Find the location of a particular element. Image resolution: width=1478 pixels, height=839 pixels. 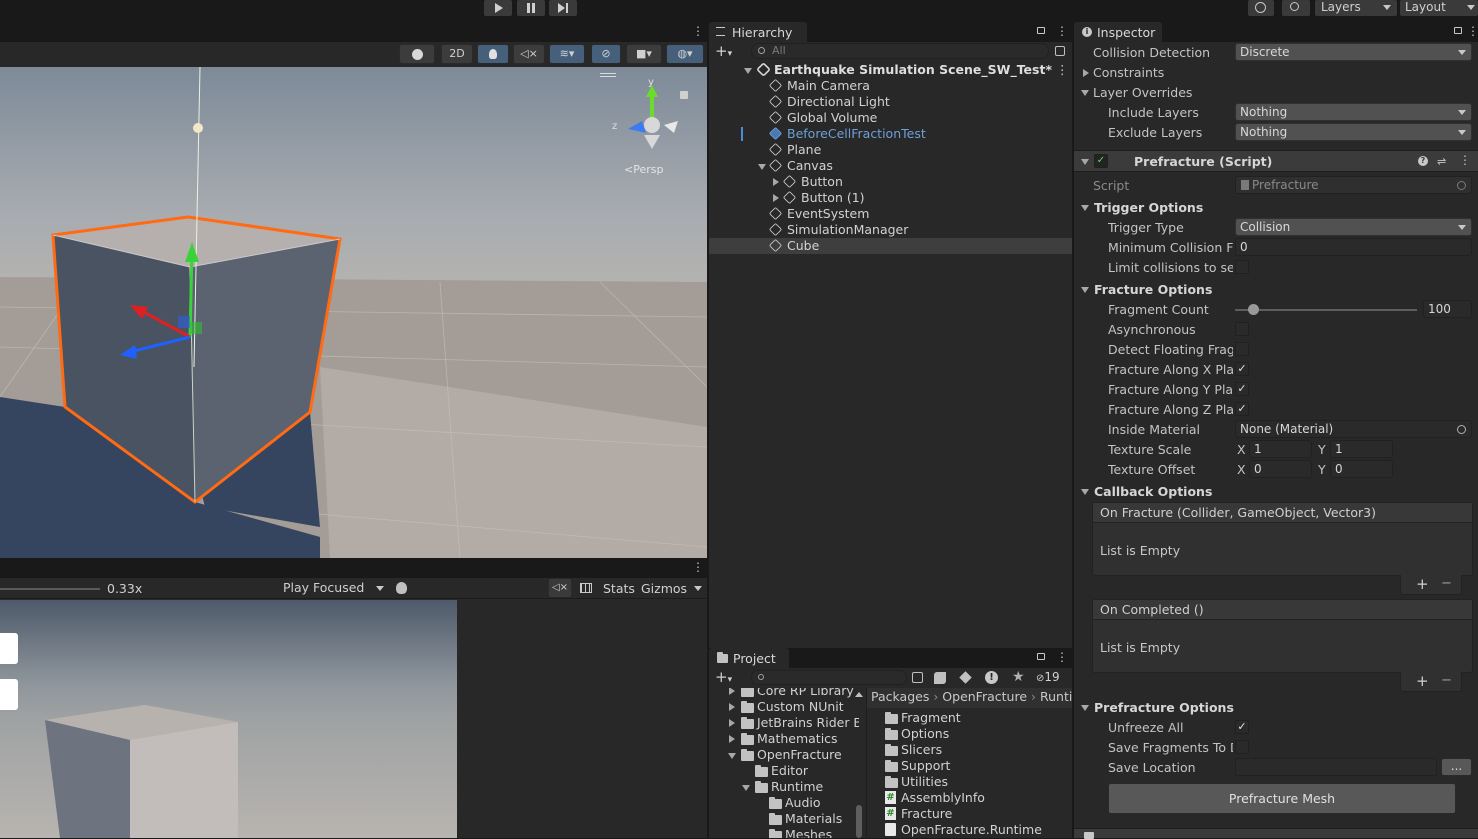

label-filter-icon is located at coordinates (965, 677).